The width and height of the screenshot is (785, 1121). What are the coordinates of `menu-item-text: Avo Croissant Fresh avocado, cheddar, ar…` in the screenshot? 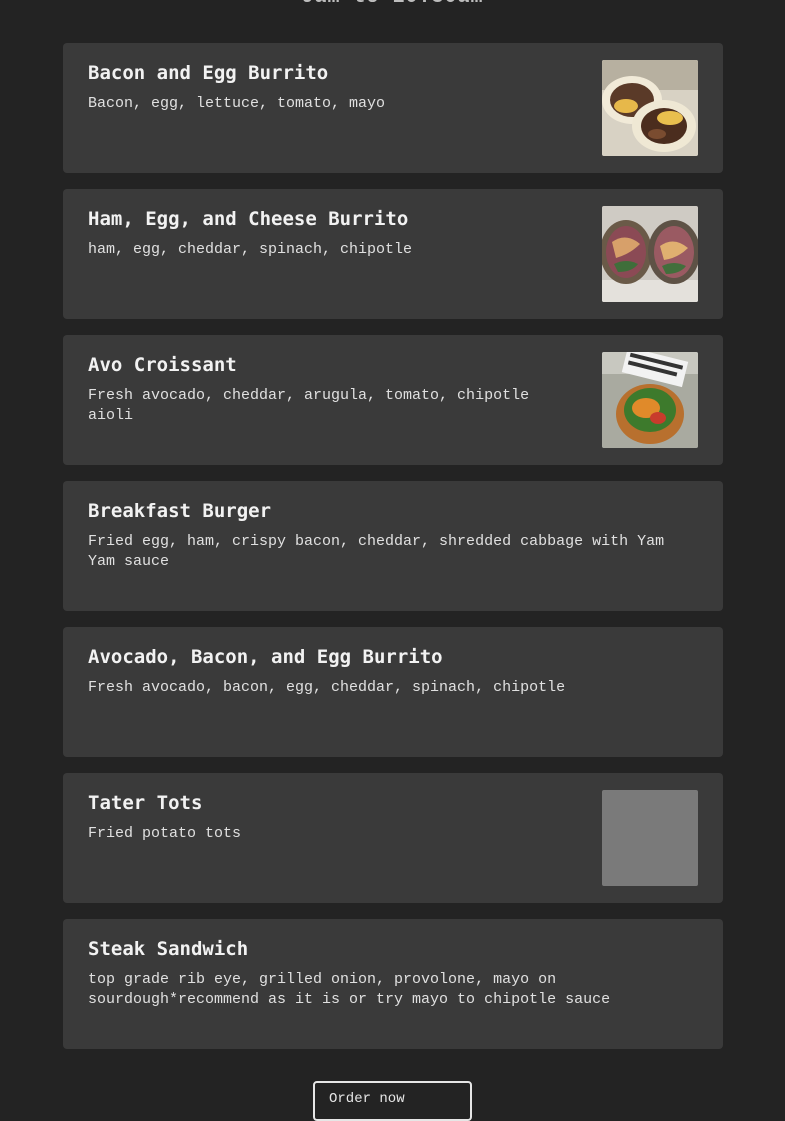 It's located at (335, 389).